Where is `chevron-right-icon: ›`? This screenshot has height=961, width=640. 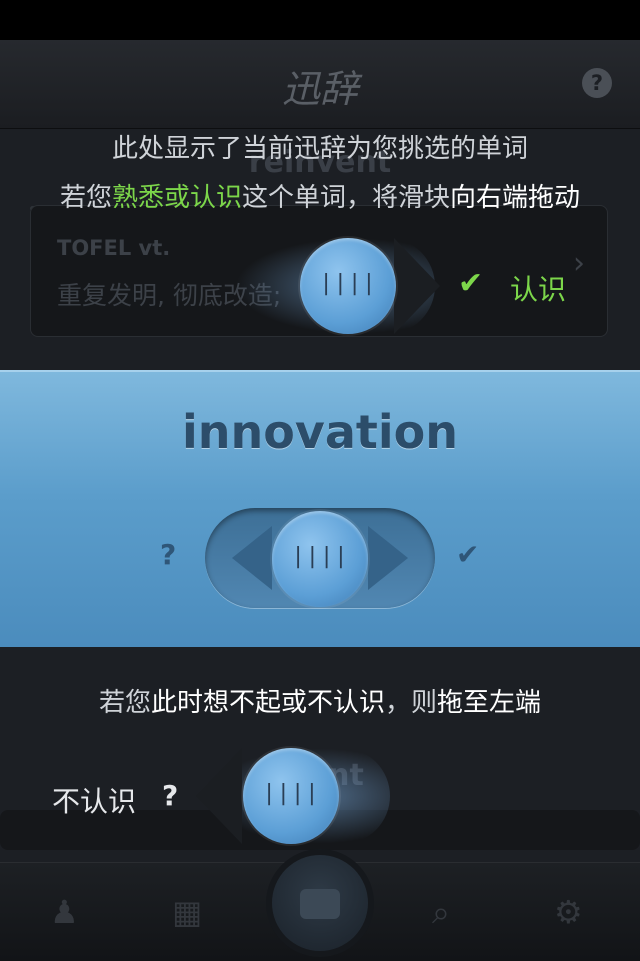
chevron-right-icon: › is located at coordinates (579, 263).